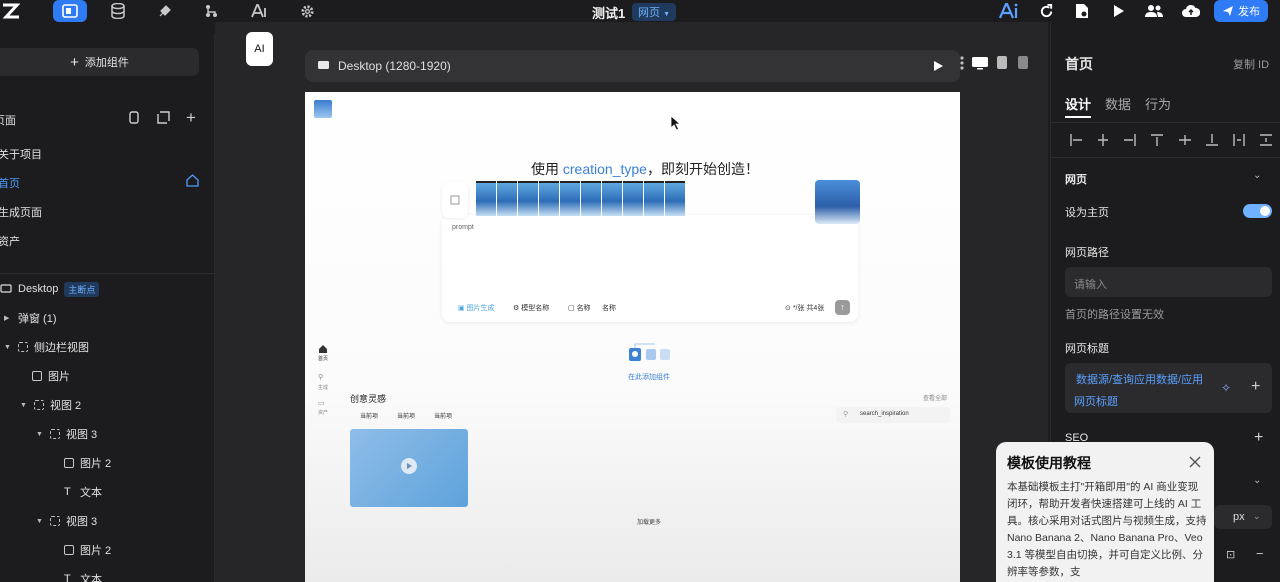 This screenshot has height=582, width=1280. What do you see at coordinates (1002, 62) in the screenshot?
I see `tablet-device-icon` at bounding box center [1002, 62].